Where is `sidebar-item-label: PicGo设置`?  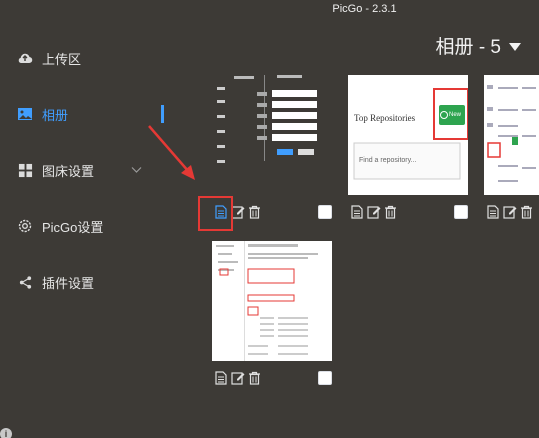
sidebar-item-label: PicGo设置 is located at coordinates (73, 227).